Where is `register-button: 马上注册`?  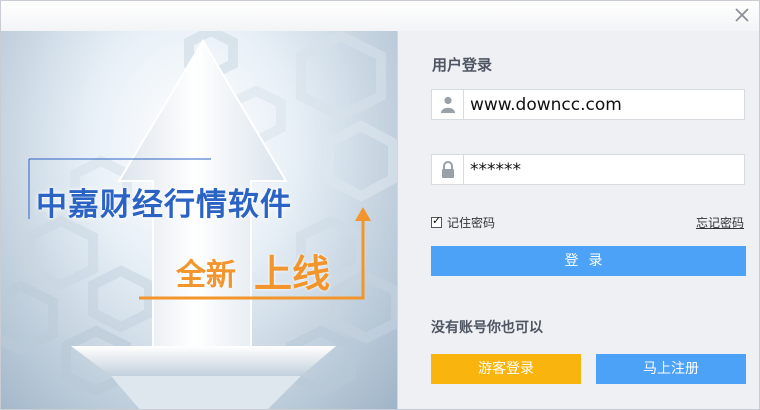
register-button: 马上注册 is located at coordinates (671, 369).